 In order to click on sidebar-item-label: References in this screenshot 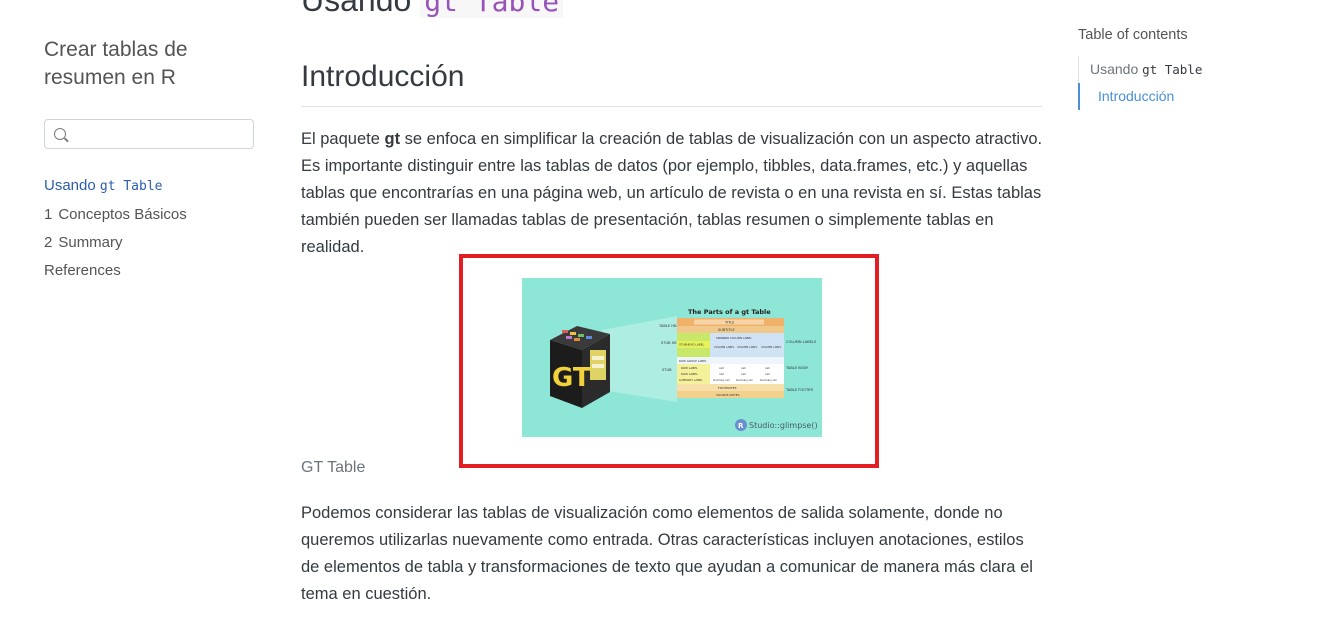, I will do `click(82, 270)`.